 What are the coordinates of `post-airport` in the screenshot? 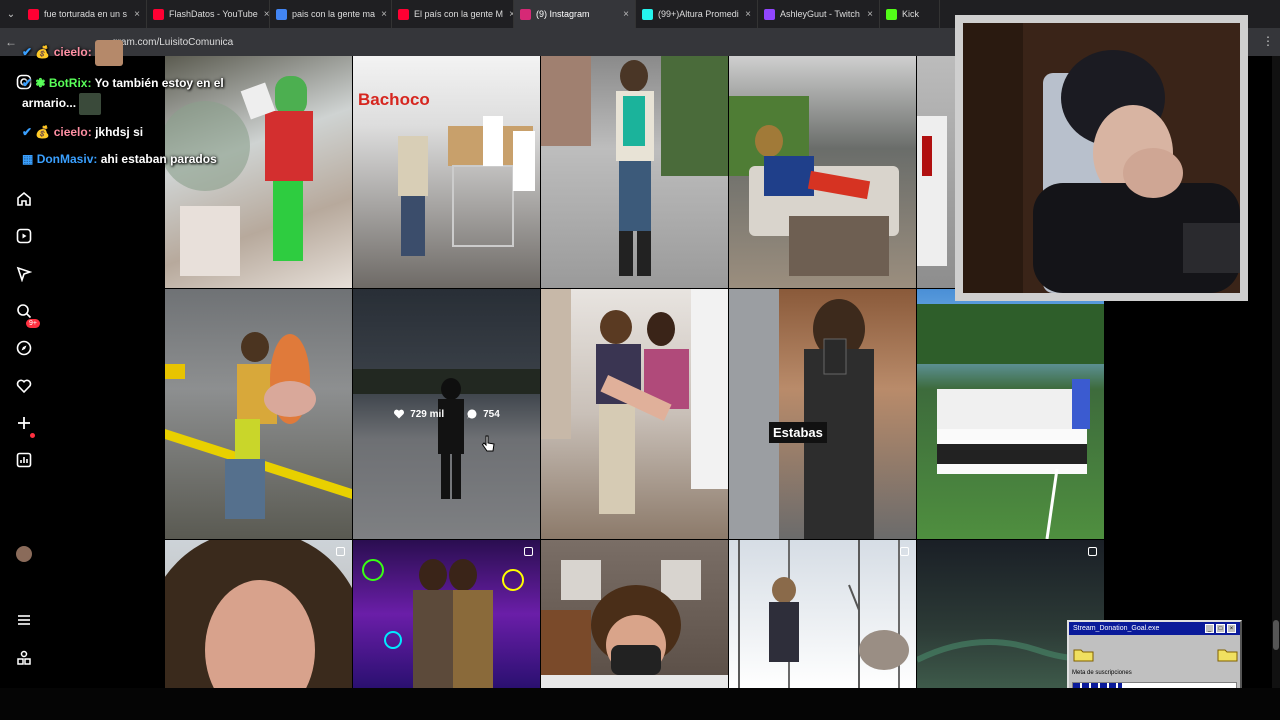 It's located at (258, 414).